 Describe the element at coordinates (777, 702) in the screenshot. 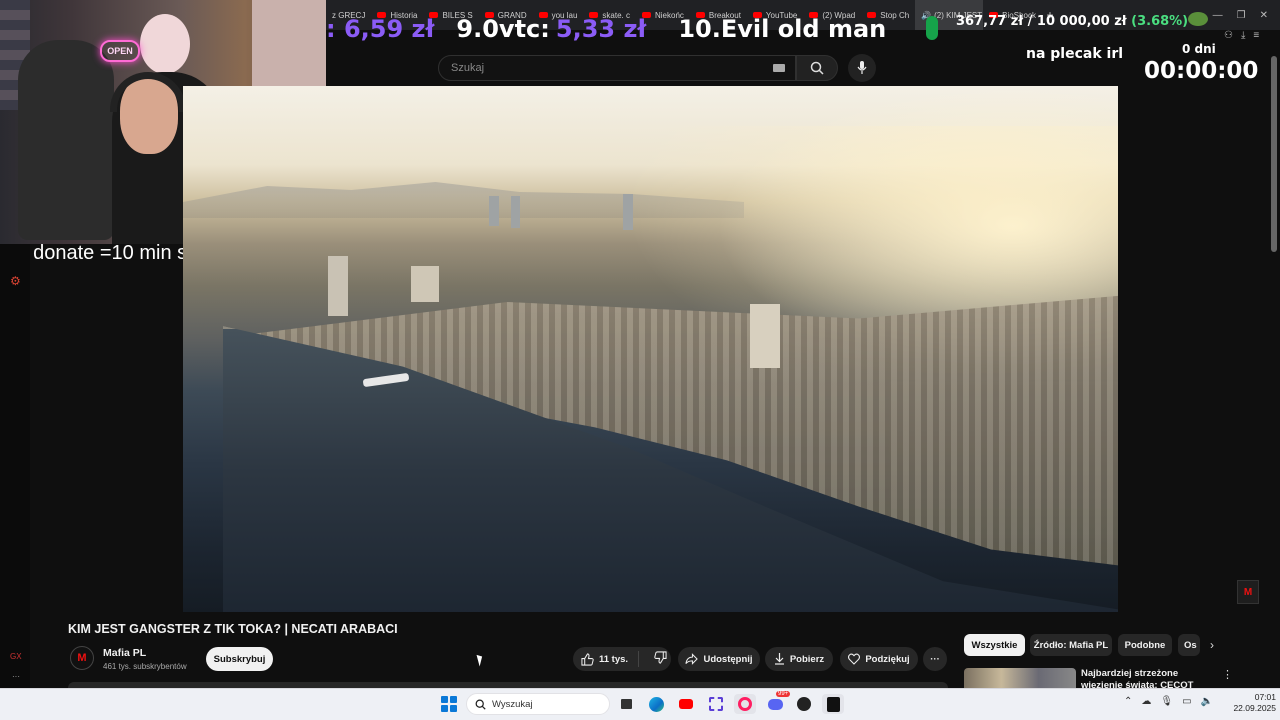

I see `discord-icon: 99+` at that location.